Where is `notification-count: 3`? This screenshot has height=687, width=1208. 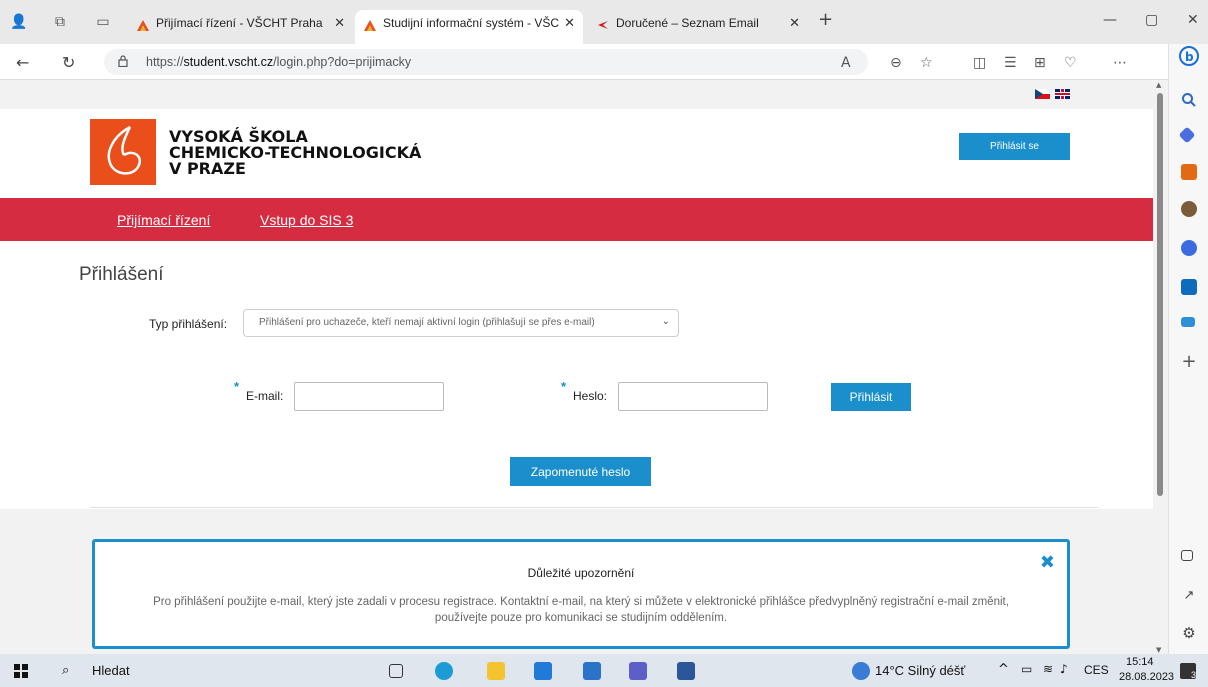 notification-count: 3 is located at coordinates (1194, 675).